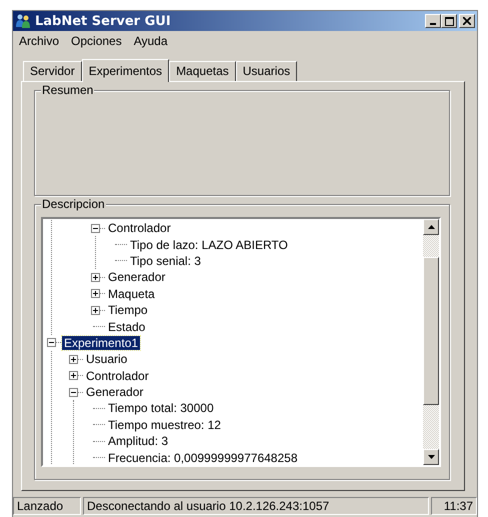 The image size is (488, 517). Describe the element at coordinates (52, 71) in the screenshot. I see `tab: Servidor` at that location.